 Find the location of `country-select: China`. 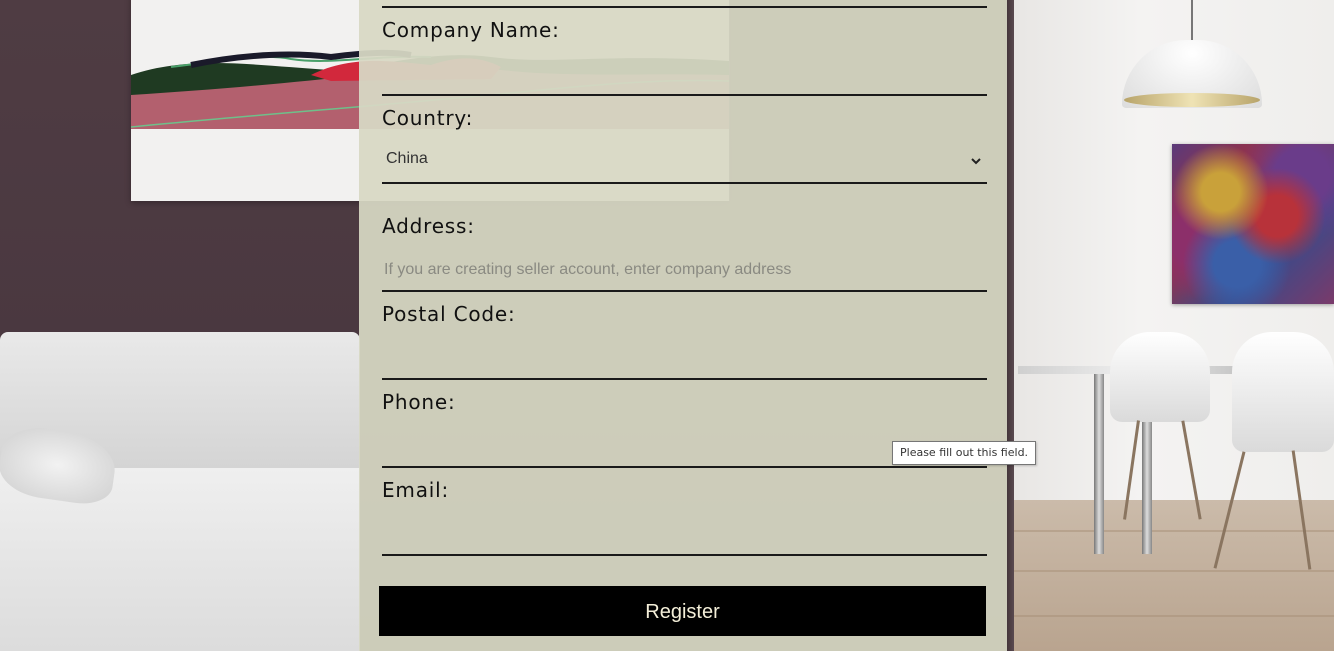

country-select: China is located at coordinates (684, 162).